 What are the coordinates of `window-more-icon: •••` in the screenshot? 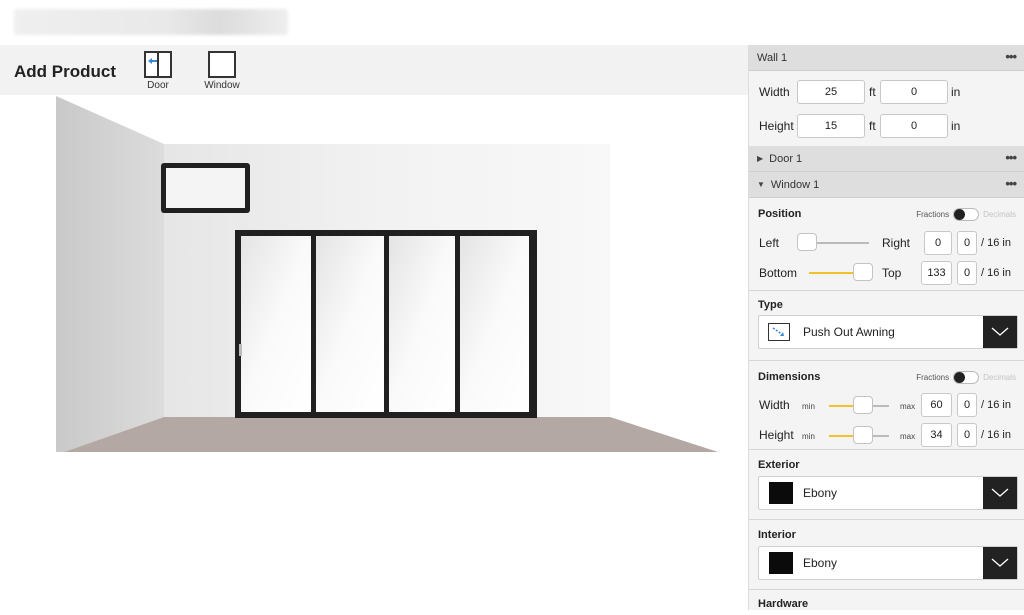 It's located at (1011, 183).